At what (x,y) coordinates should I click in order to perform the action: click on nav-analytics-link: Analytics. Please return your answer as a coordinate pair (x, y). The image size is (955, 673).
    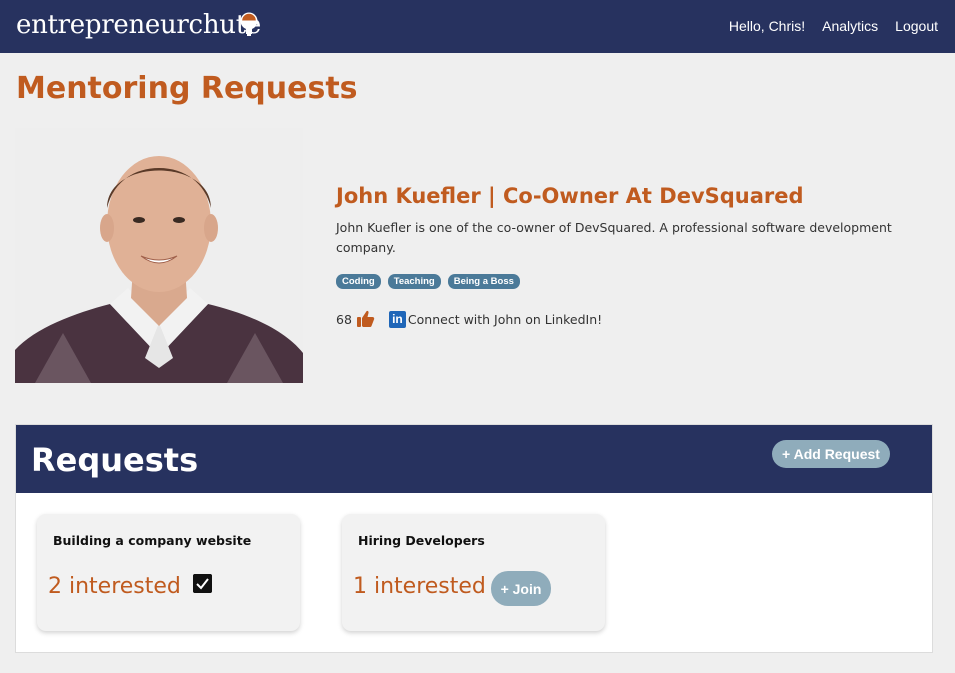
    Looking at the image, I should click on (850, 26).